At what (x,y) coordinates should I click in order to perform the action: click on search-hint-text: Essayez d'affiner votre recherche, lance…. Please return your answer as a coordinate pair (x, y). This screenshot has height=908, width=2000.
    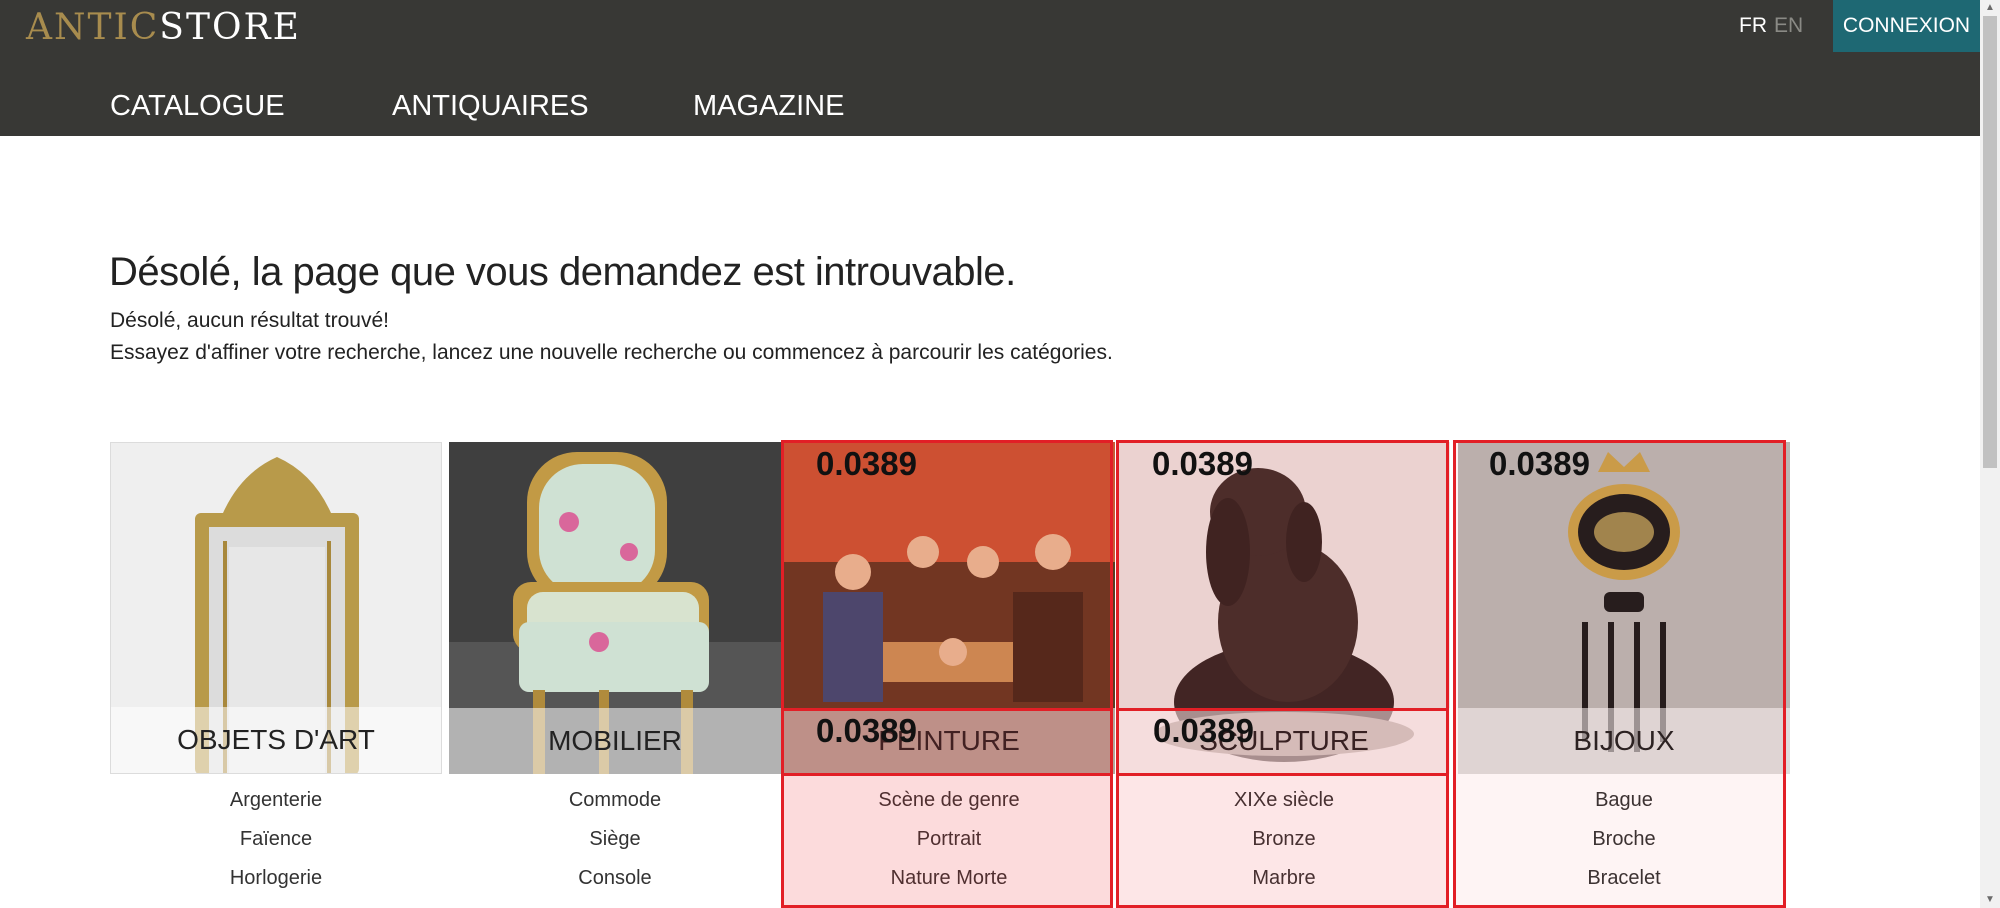
    Looking at the image, I should click on (611, 352).